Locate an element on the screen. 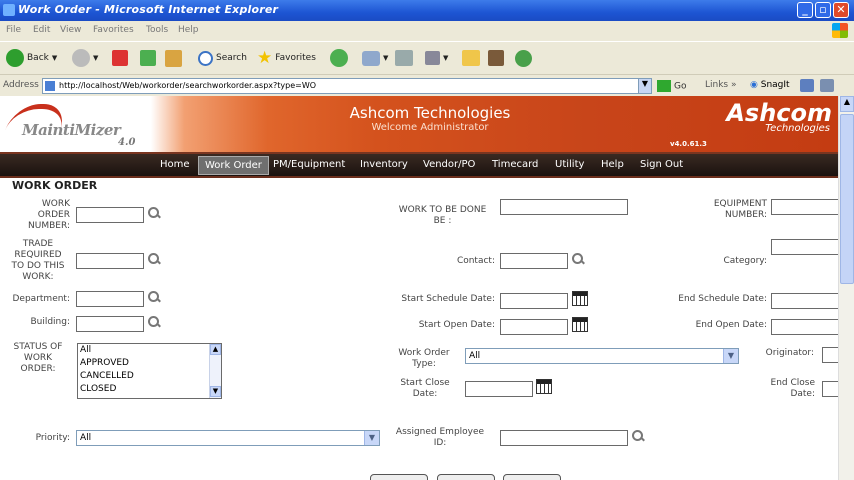 The width and height of the screenshot is (854, 480). contact-input is located at coordinates (534, 261).